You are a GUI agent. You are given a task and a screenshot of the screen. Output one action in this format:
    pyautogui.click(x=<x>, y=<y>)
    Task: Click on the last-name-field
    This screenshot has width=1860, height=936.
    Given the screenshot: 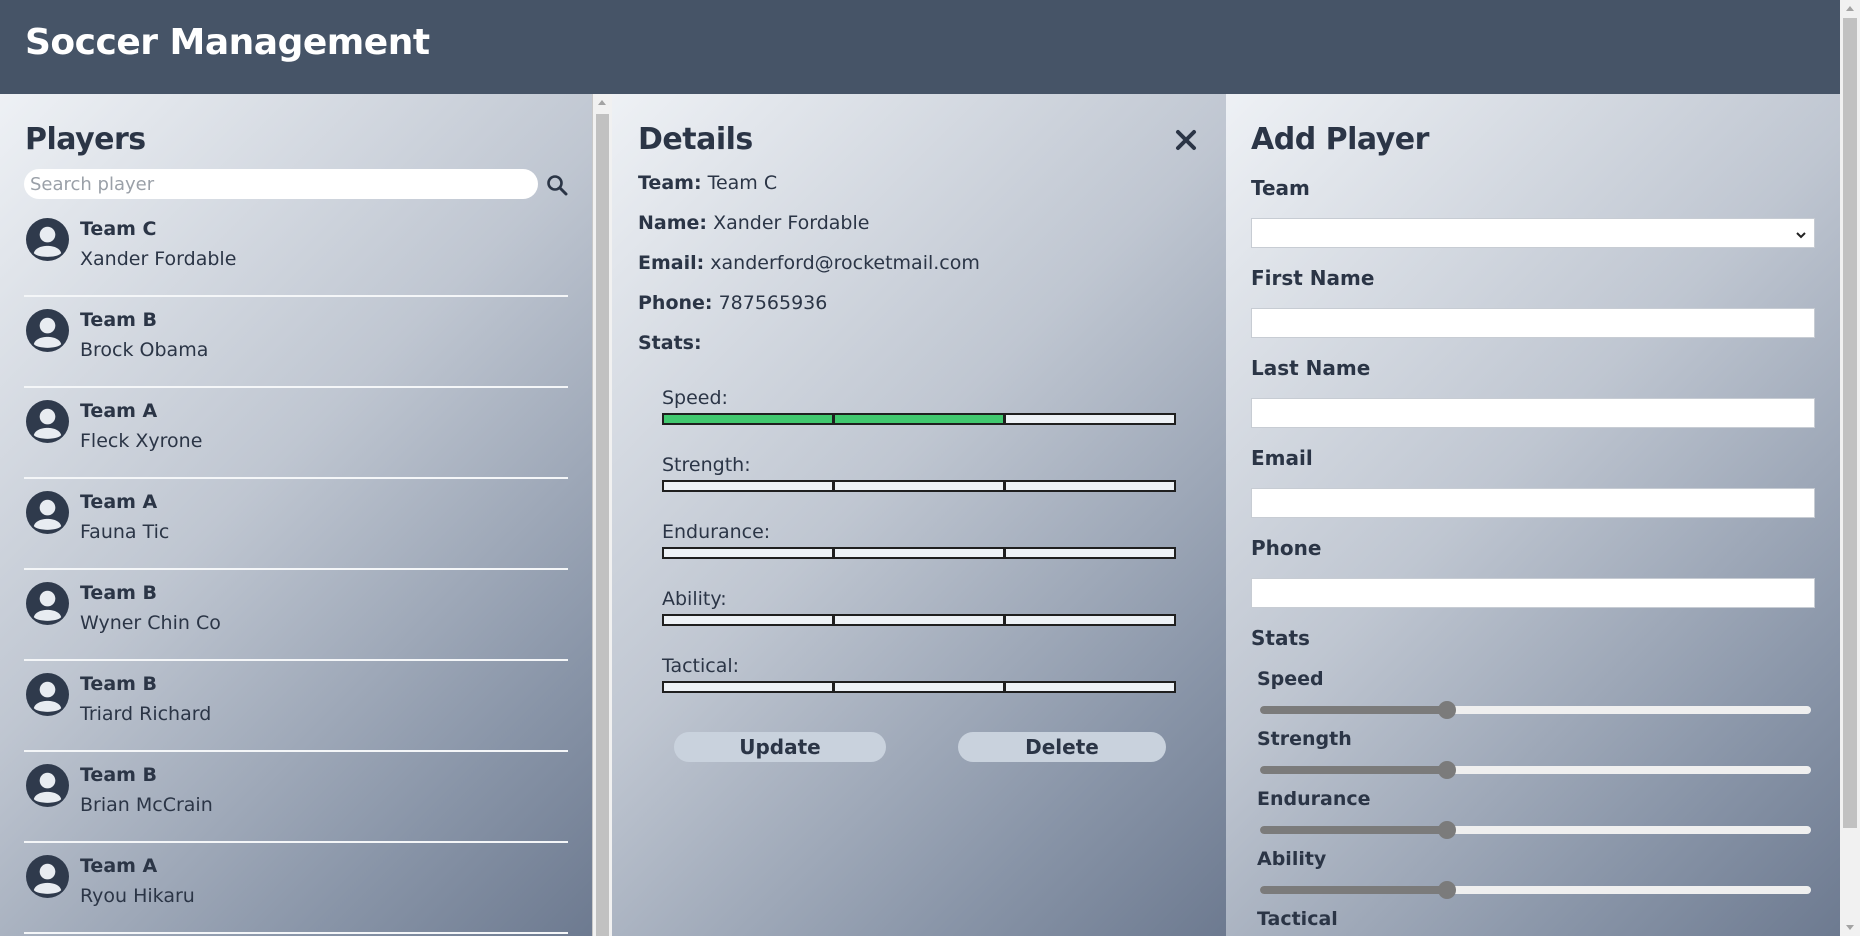 What is the action you would take?
    pyautogui.click(x=1533, y=413)
    